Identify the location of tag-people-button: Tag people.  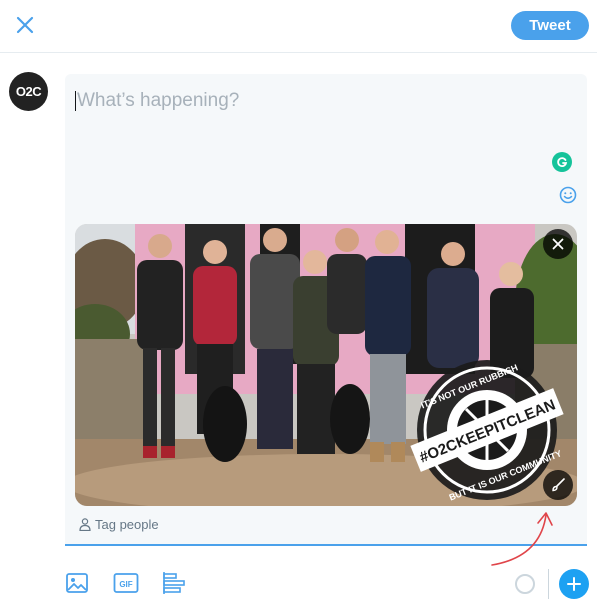
(119, 524).